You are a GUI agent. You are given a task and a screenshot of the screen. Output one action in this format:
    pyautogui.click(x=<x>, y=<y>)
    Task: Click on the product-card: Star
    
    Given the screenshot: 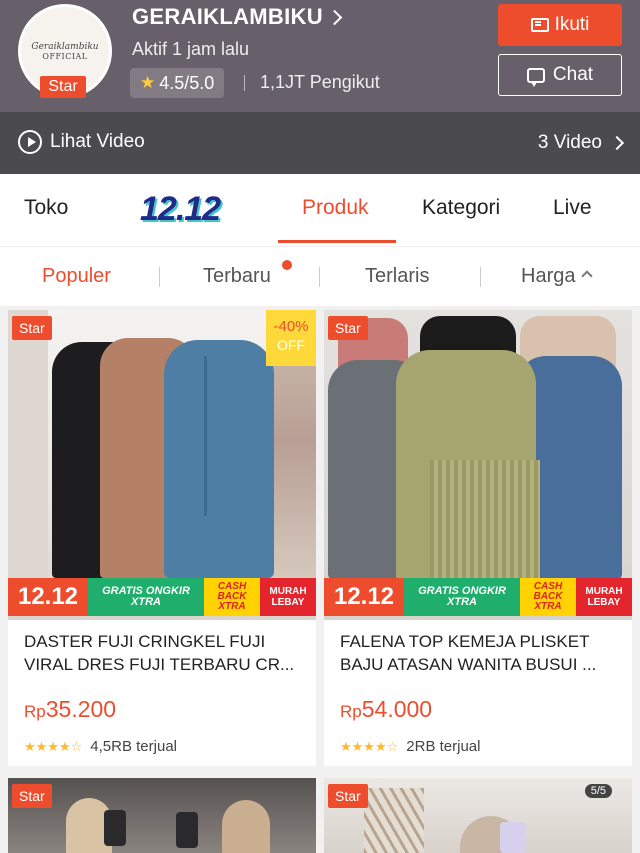 What is the action you would take?
    pyautogui.click(x=162, y=815)
    